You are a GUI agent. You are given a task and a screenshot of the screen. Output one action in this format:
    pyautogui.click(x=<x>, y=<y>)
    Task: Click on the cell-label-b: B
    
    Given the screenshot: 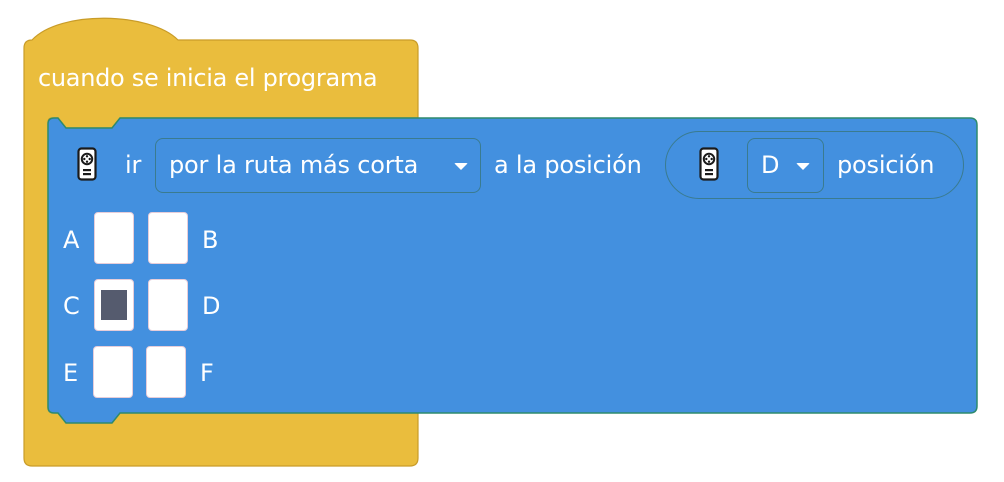 What is the action you would take?
    pyautogui.click(x=210, y=240)
    